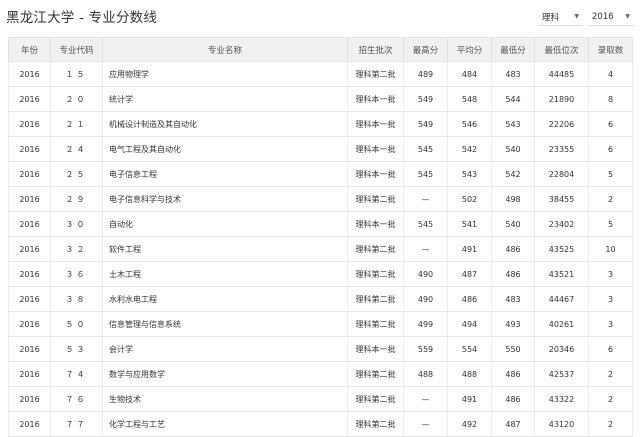 The height and width of the screenshot is (437, 640). I want to click on major-code-cell: ７４, so click(76, 374).